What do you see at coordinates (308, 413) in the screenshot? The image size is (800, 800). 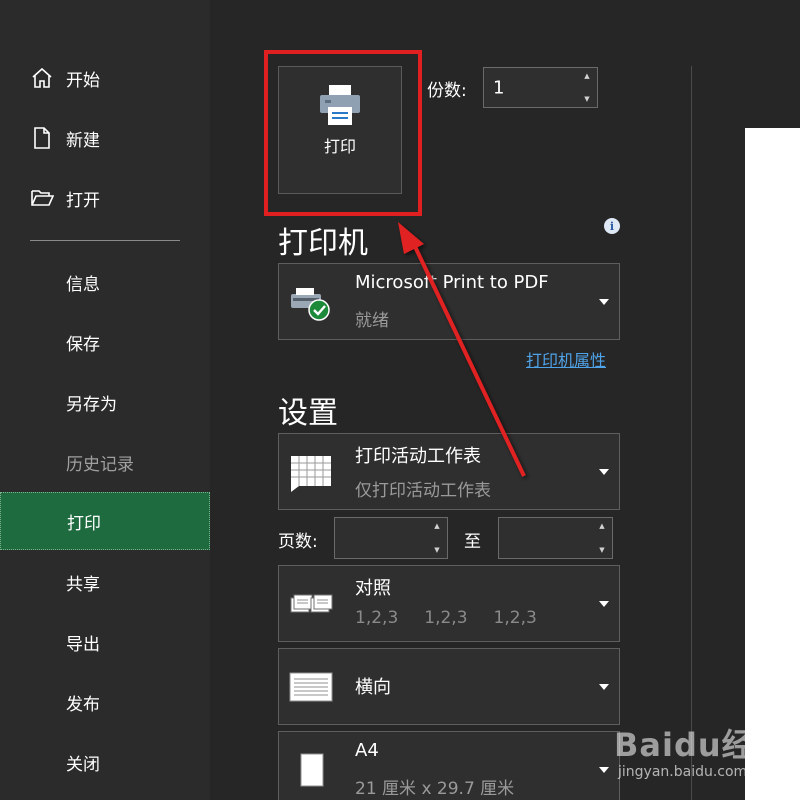 I see `settings-heading: 设置` at bounding box center [308, 413].